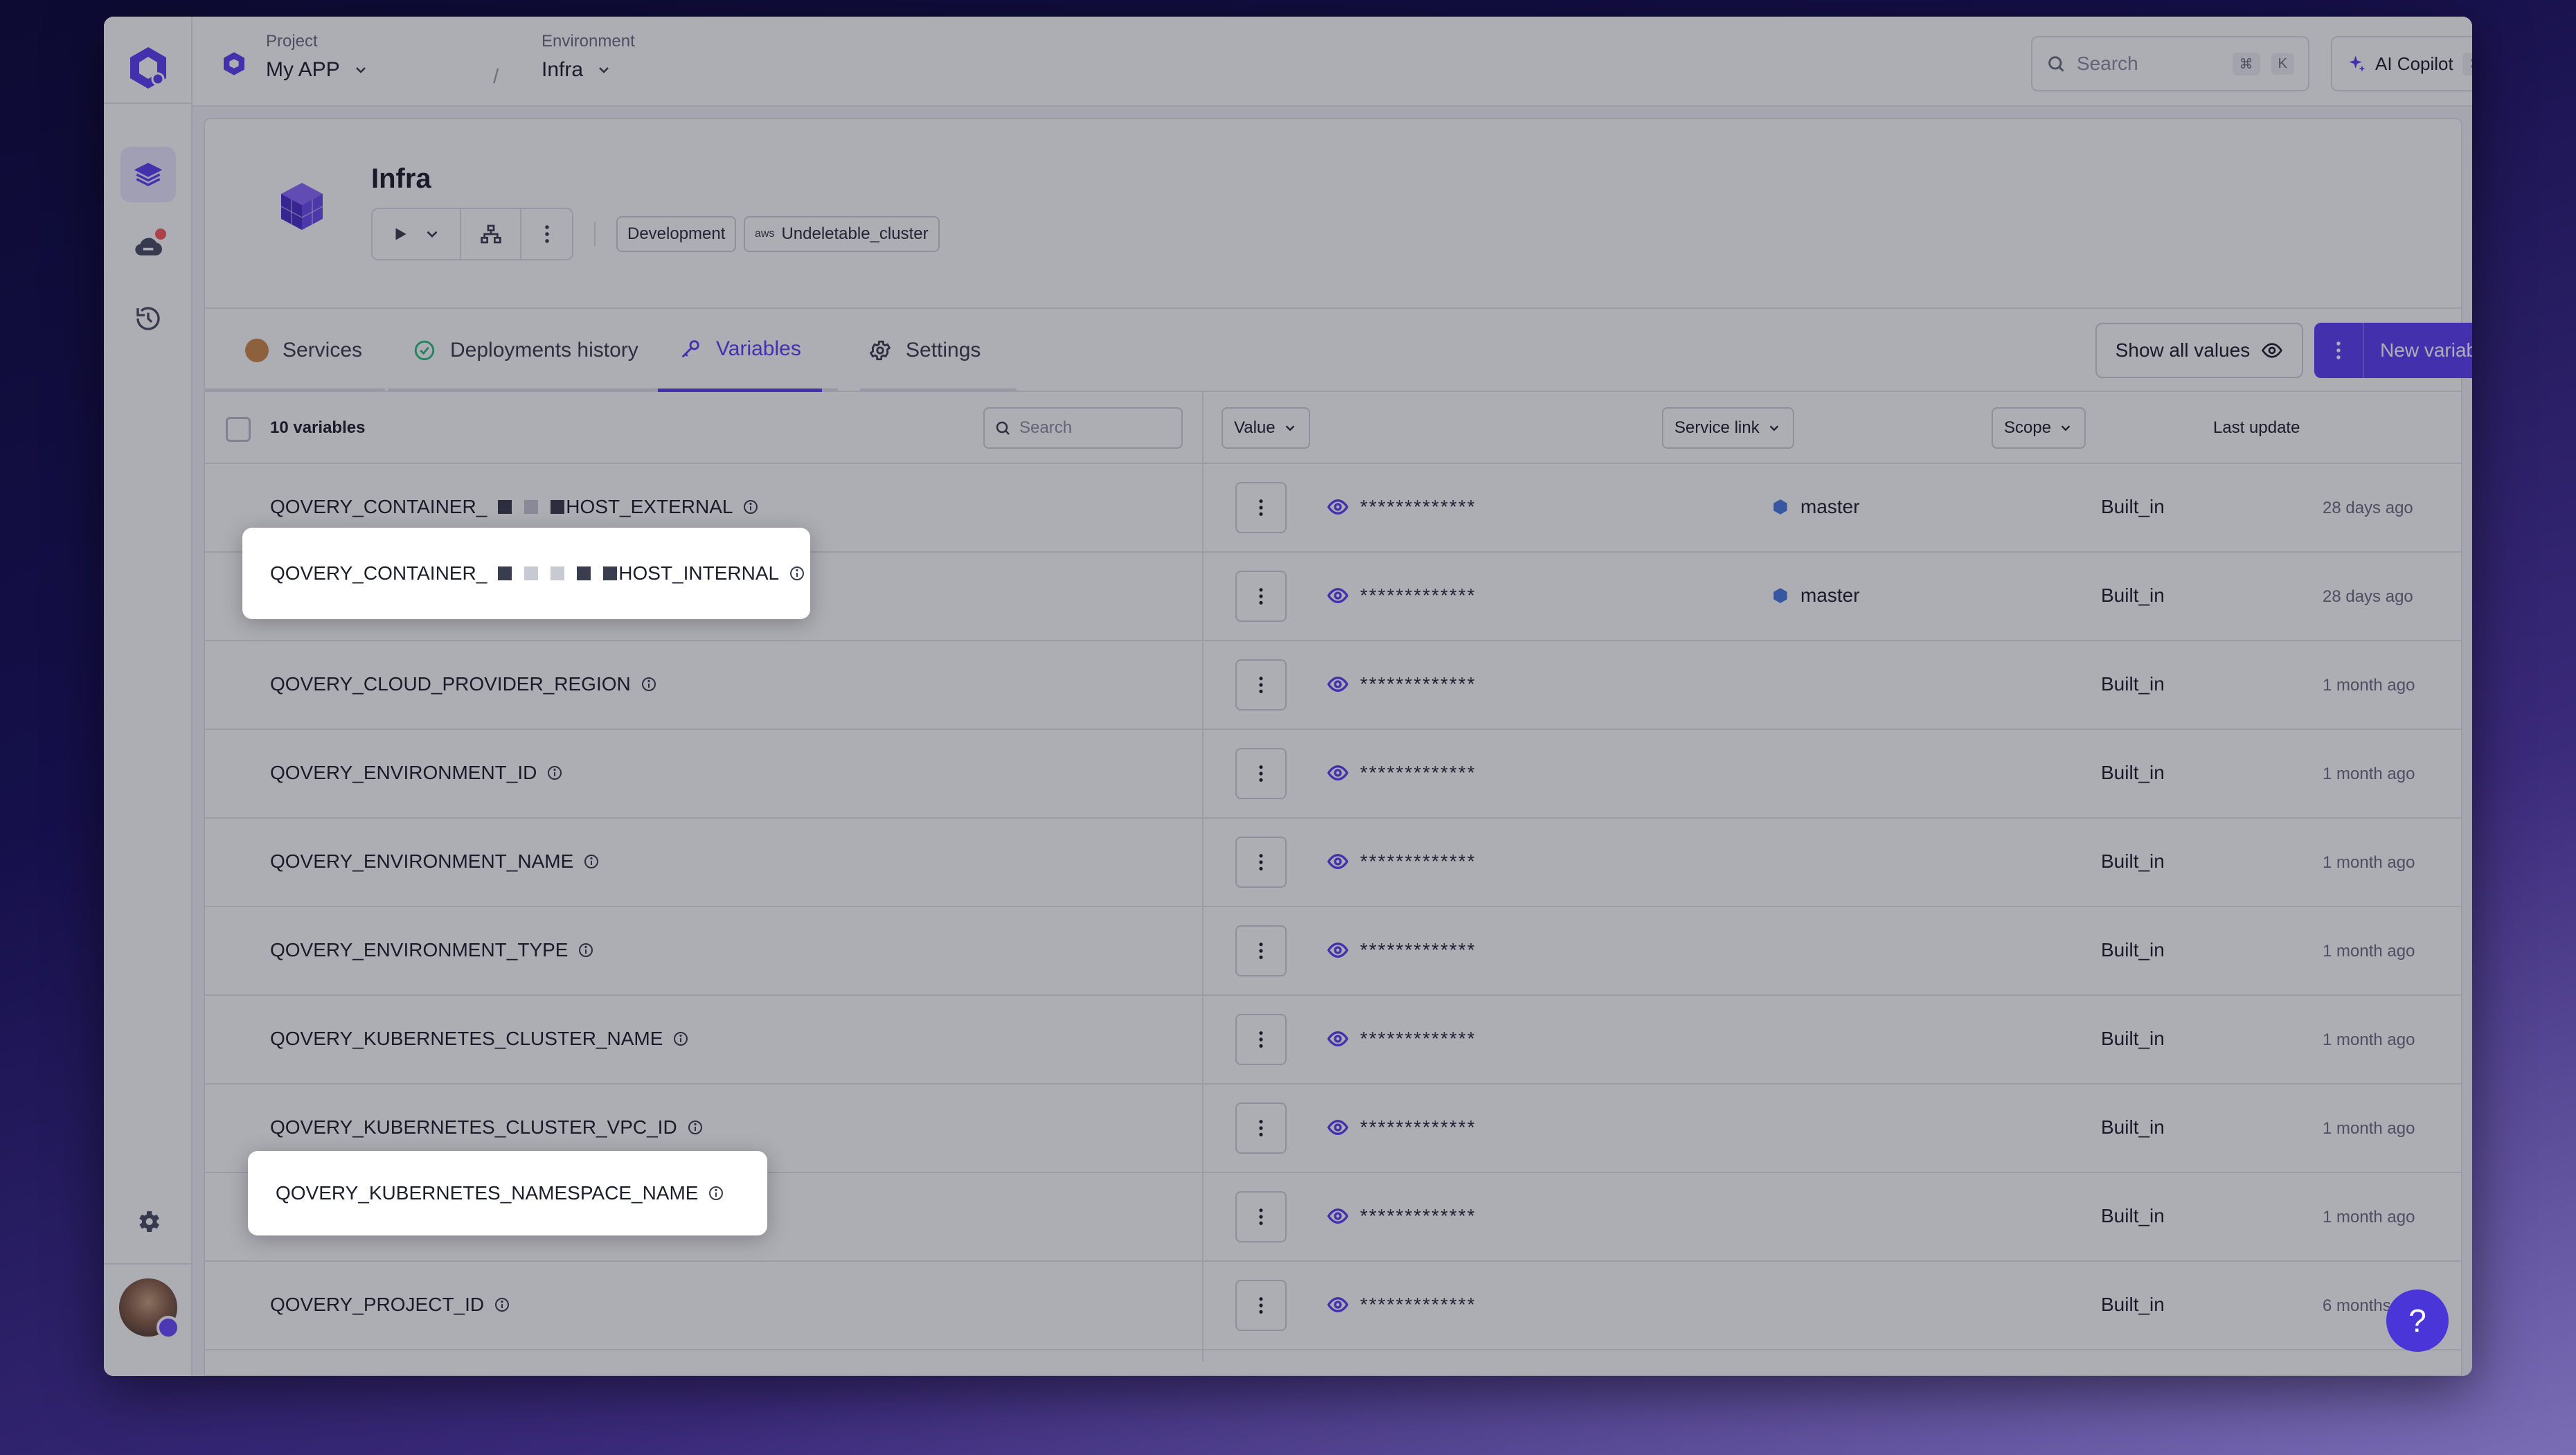 This screenshot has width=2576, height=1455. I want to click on tab-services: Services, so click(303, 350).